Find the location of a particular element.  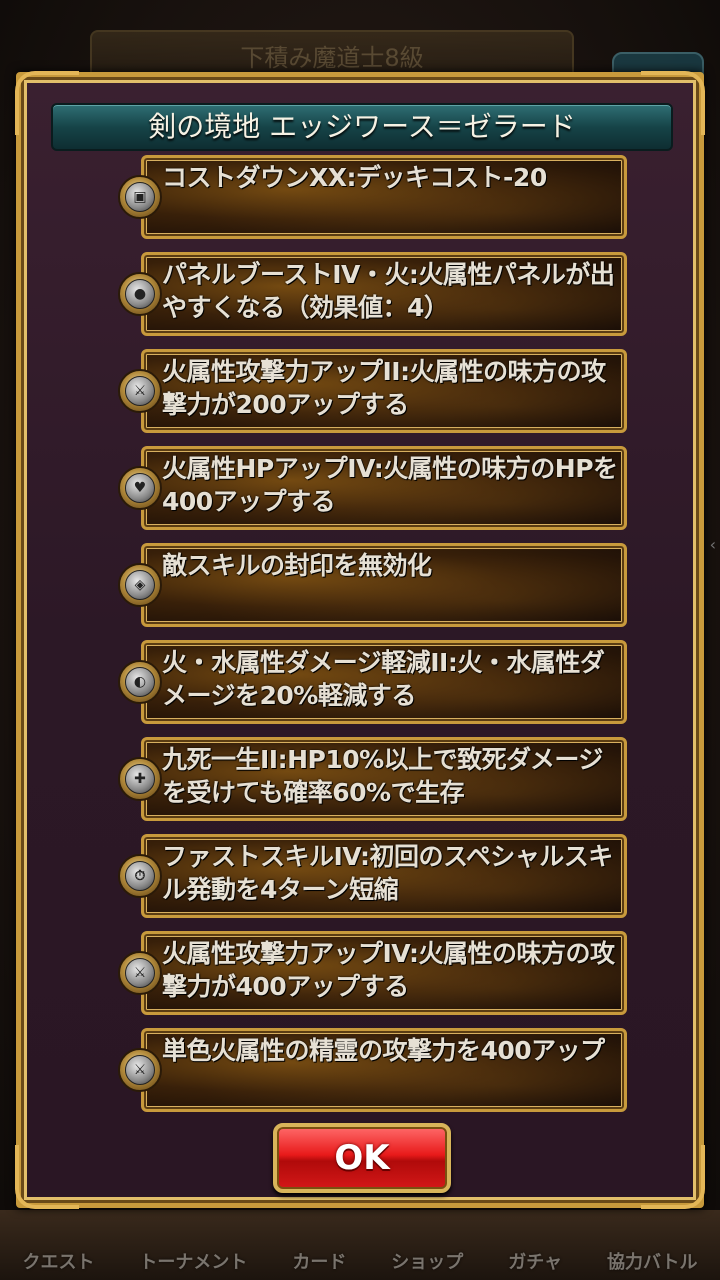

skill-item: 火・水属性ダメージ軽減II:火・水属性ダメージを20%軽減する ◐ is located at coordinates (371, 682).